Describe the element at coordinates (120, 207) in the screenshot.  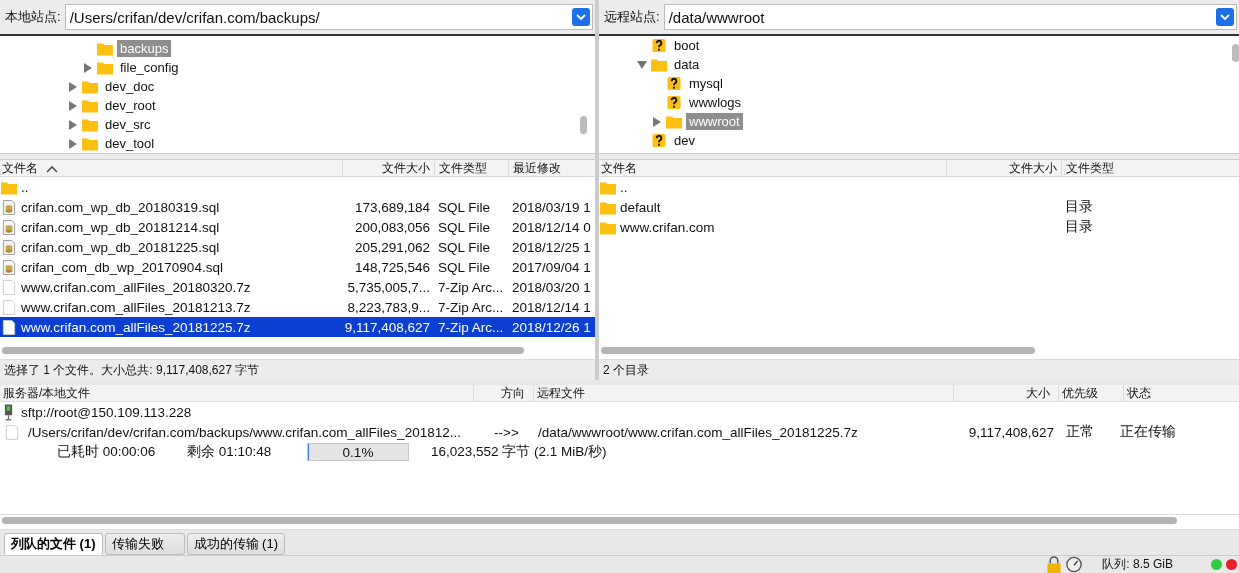
I see `file-name: crifan.com_wp_db_20180319.sql` at that location.